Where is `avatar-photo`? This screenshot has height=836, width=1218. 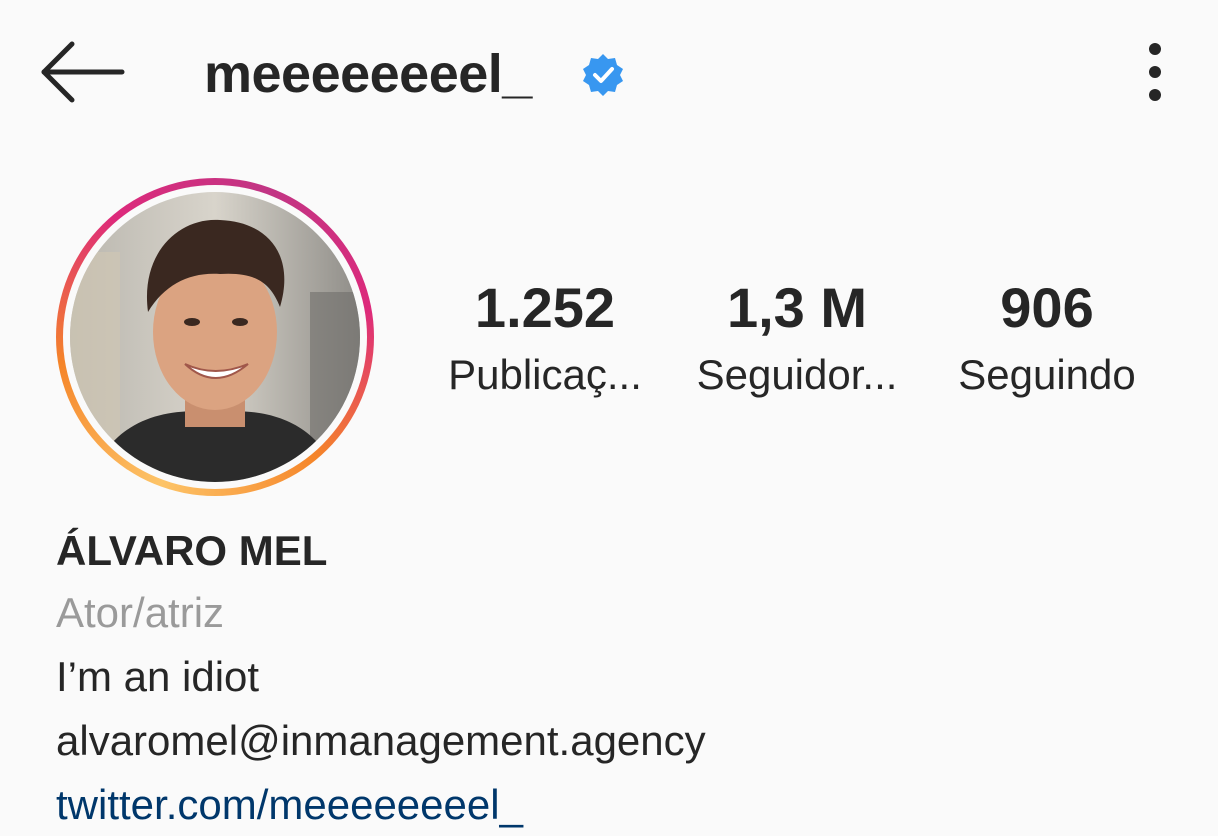 avatar-photo is located at coordinates (215, 337).